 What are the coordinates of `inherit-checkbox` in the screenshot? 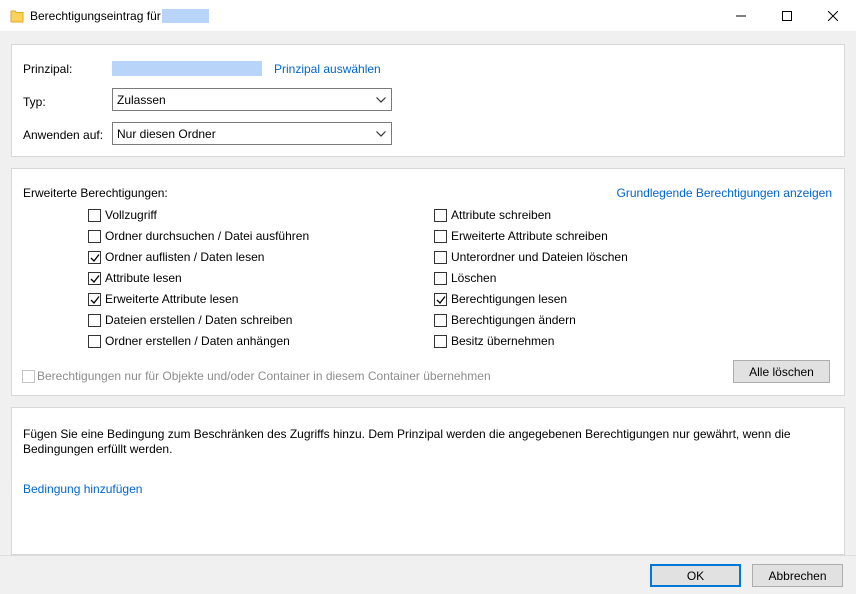 It's located at (28, 376).